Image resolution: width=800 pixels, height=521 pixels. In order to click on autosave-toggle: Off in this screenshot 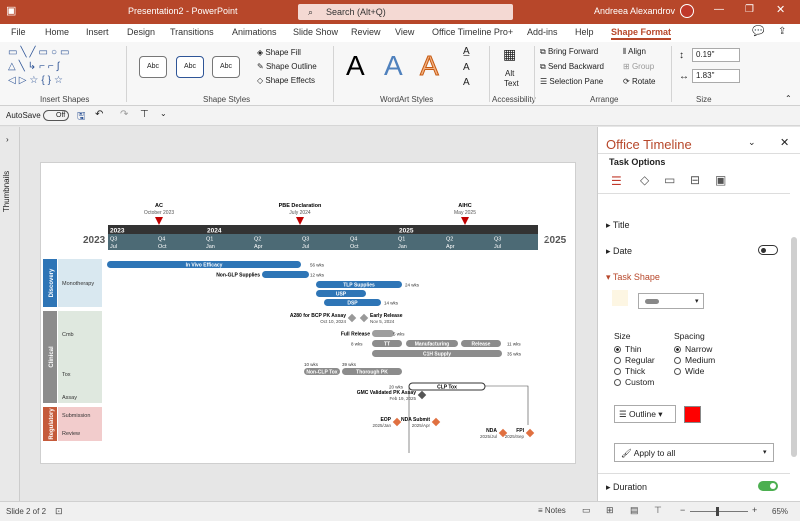, I will do `click(56, 115)`.